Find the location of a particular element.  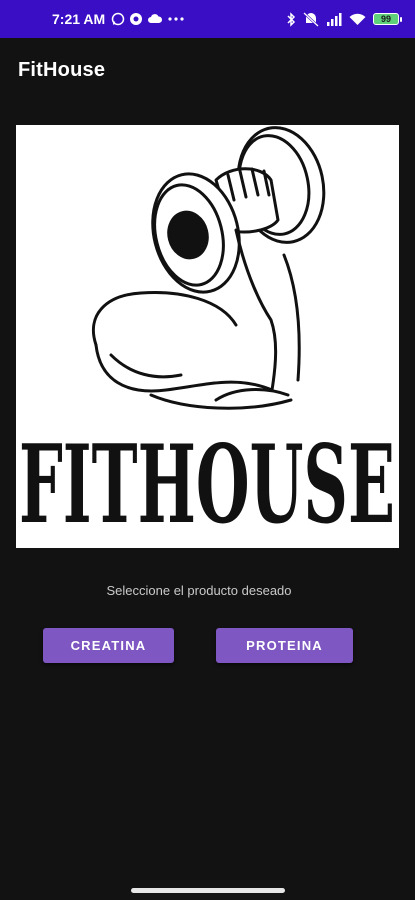

signal-icon is located at coordinates (334, 19).